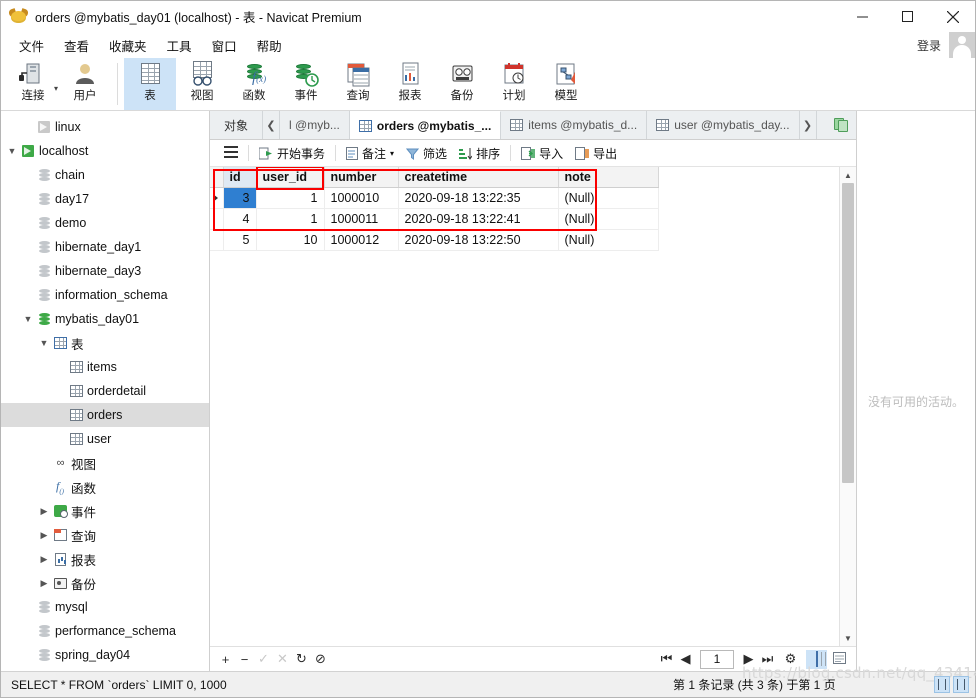 This screenshot has height=698, width=976. Describe the element at coordinates (862, 16) in the screenshot. I see `minimize-button` at that location.